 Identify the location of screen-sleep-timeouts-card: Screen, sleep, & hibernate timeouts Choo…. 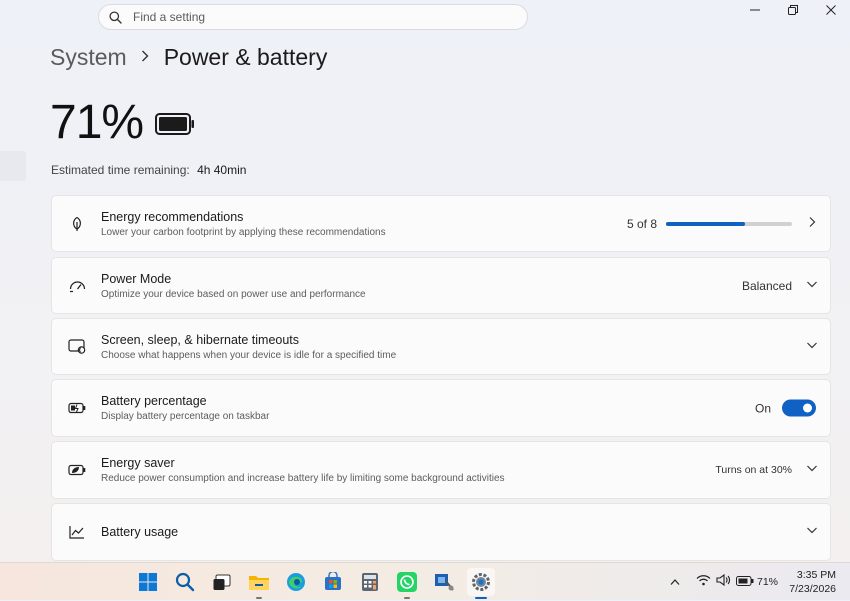
(441, 346).